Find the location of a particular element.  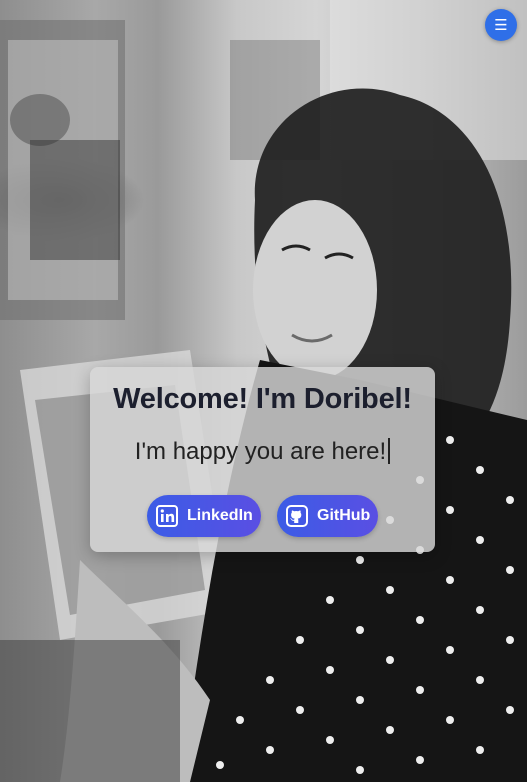

linkedin-button: LinkedIn is located at coordinates (204, 516).